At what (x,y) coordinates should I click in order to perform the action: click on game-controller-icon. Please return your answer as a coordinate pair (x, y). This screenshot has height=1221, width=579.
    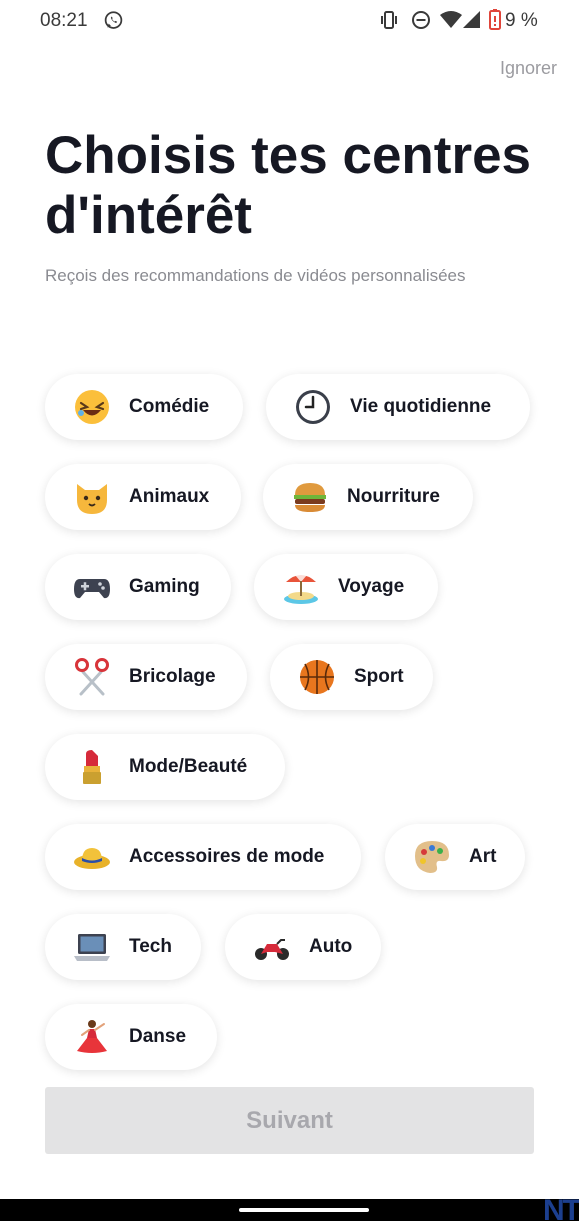
    Looking at the image, I should click on (92, 587).